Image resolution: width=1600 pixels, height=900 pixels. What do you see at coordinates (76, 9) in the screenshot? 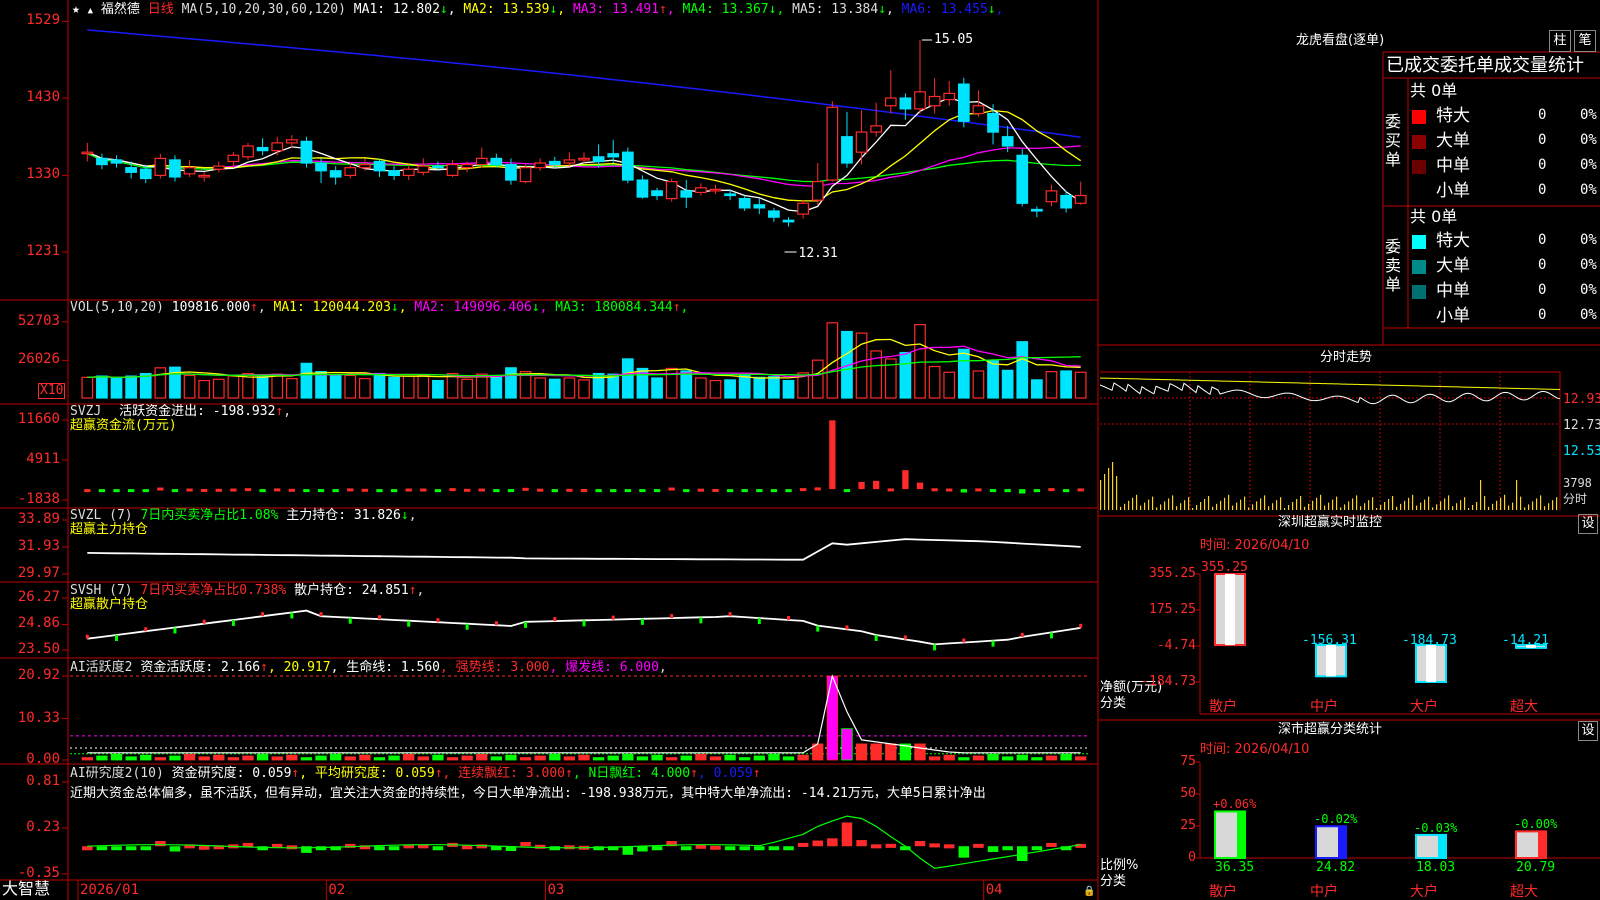
I see `star-icon: ★` at bounding box center [76, 9].